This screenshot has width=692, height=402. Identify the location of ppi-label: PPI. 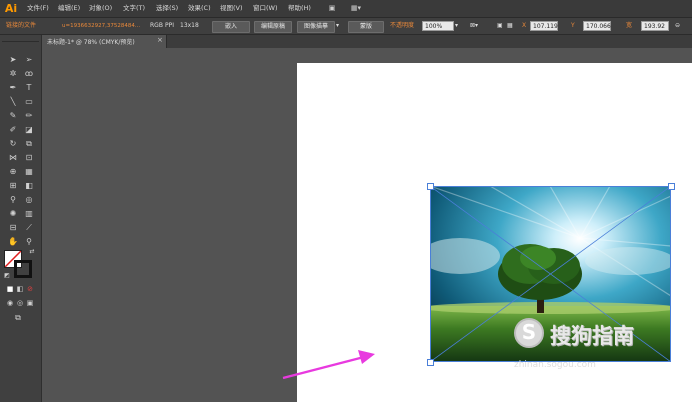
(170, 25).